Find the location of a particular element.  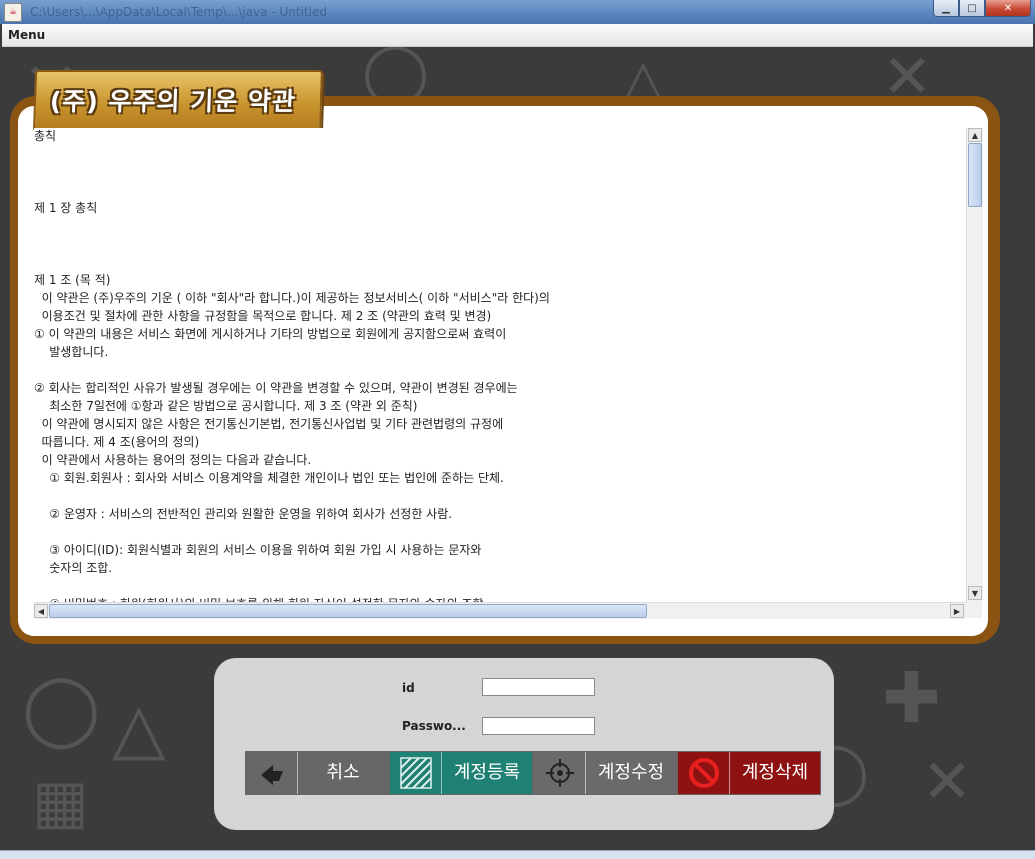

minimize-button: ▁ is located at coordinates (946, 8).